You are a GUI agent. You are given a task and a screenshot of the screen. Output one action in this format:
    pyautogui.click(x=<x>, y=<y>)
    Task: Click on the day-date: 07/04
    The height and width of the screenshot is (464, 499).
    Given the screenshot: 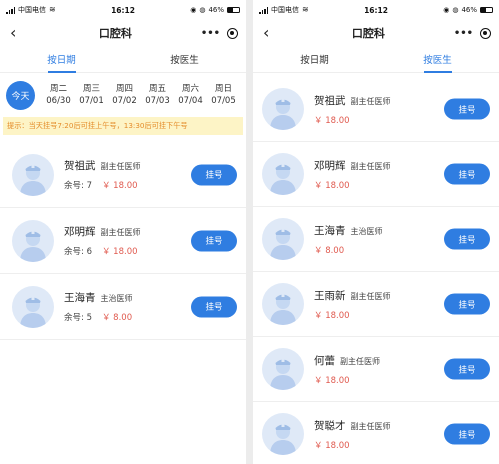 What is the action you would take?
    pyautogui.click(x=190, y=101)
    